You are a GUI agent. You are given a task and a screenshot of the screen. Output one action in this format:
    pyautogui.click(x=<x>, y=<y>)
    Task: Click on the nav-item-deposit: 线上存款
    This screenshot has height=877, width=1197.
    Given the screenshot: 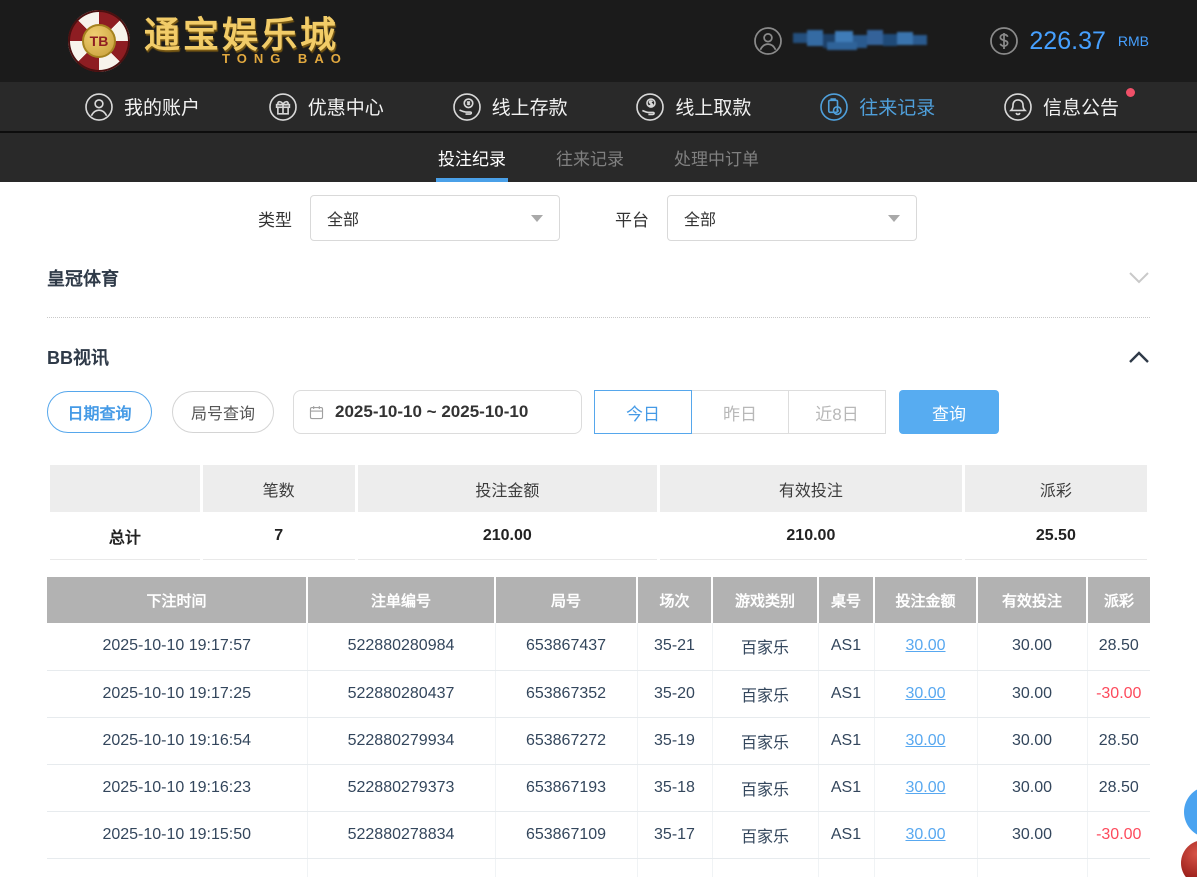 What is the action you would take?
    pyautogui.click(x=510, y=107)
    